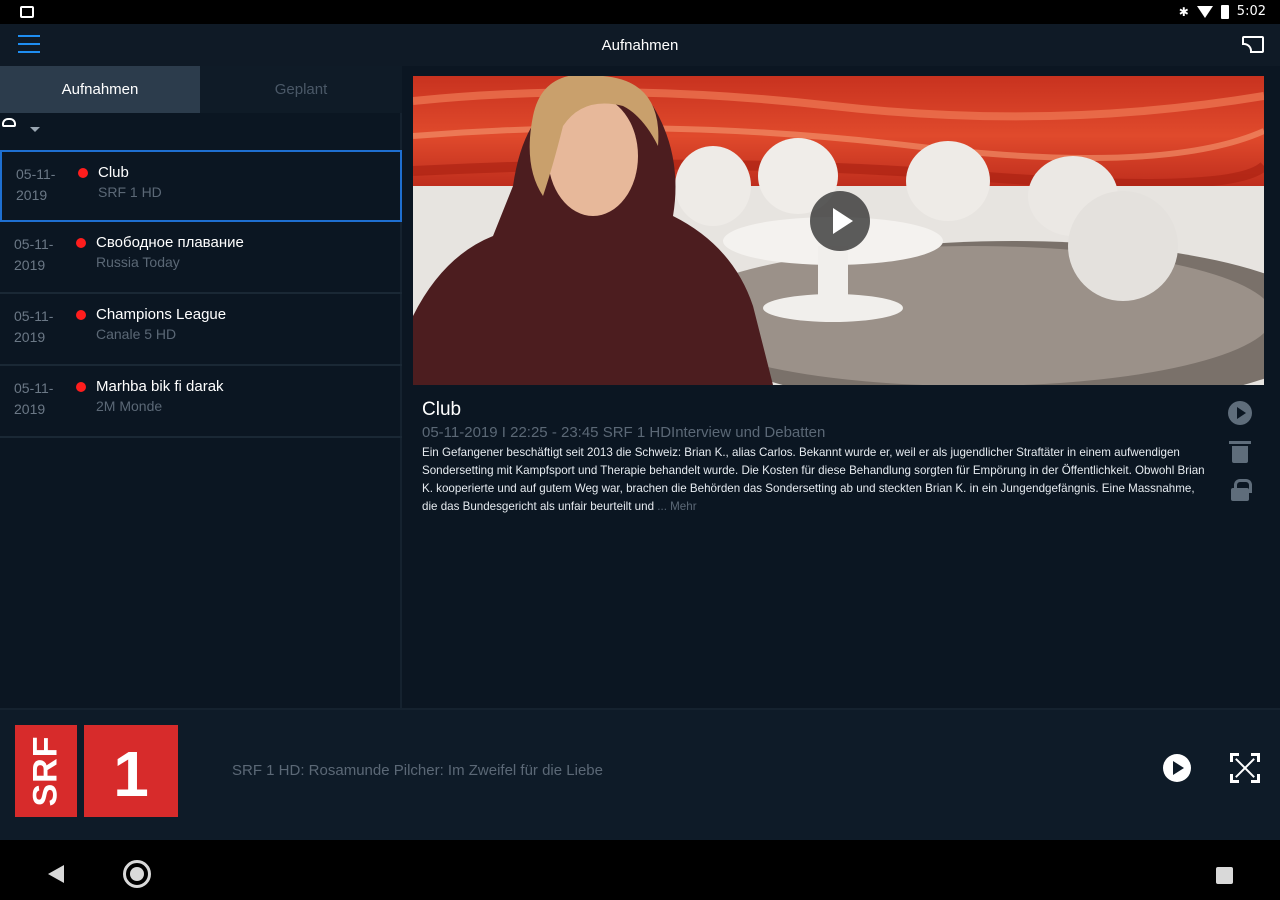 The height and width of the screenshot is (900, 1280). Describe the element at coordinates (840, 221) in the screenshot. I see `play-overlay-button` at that location.